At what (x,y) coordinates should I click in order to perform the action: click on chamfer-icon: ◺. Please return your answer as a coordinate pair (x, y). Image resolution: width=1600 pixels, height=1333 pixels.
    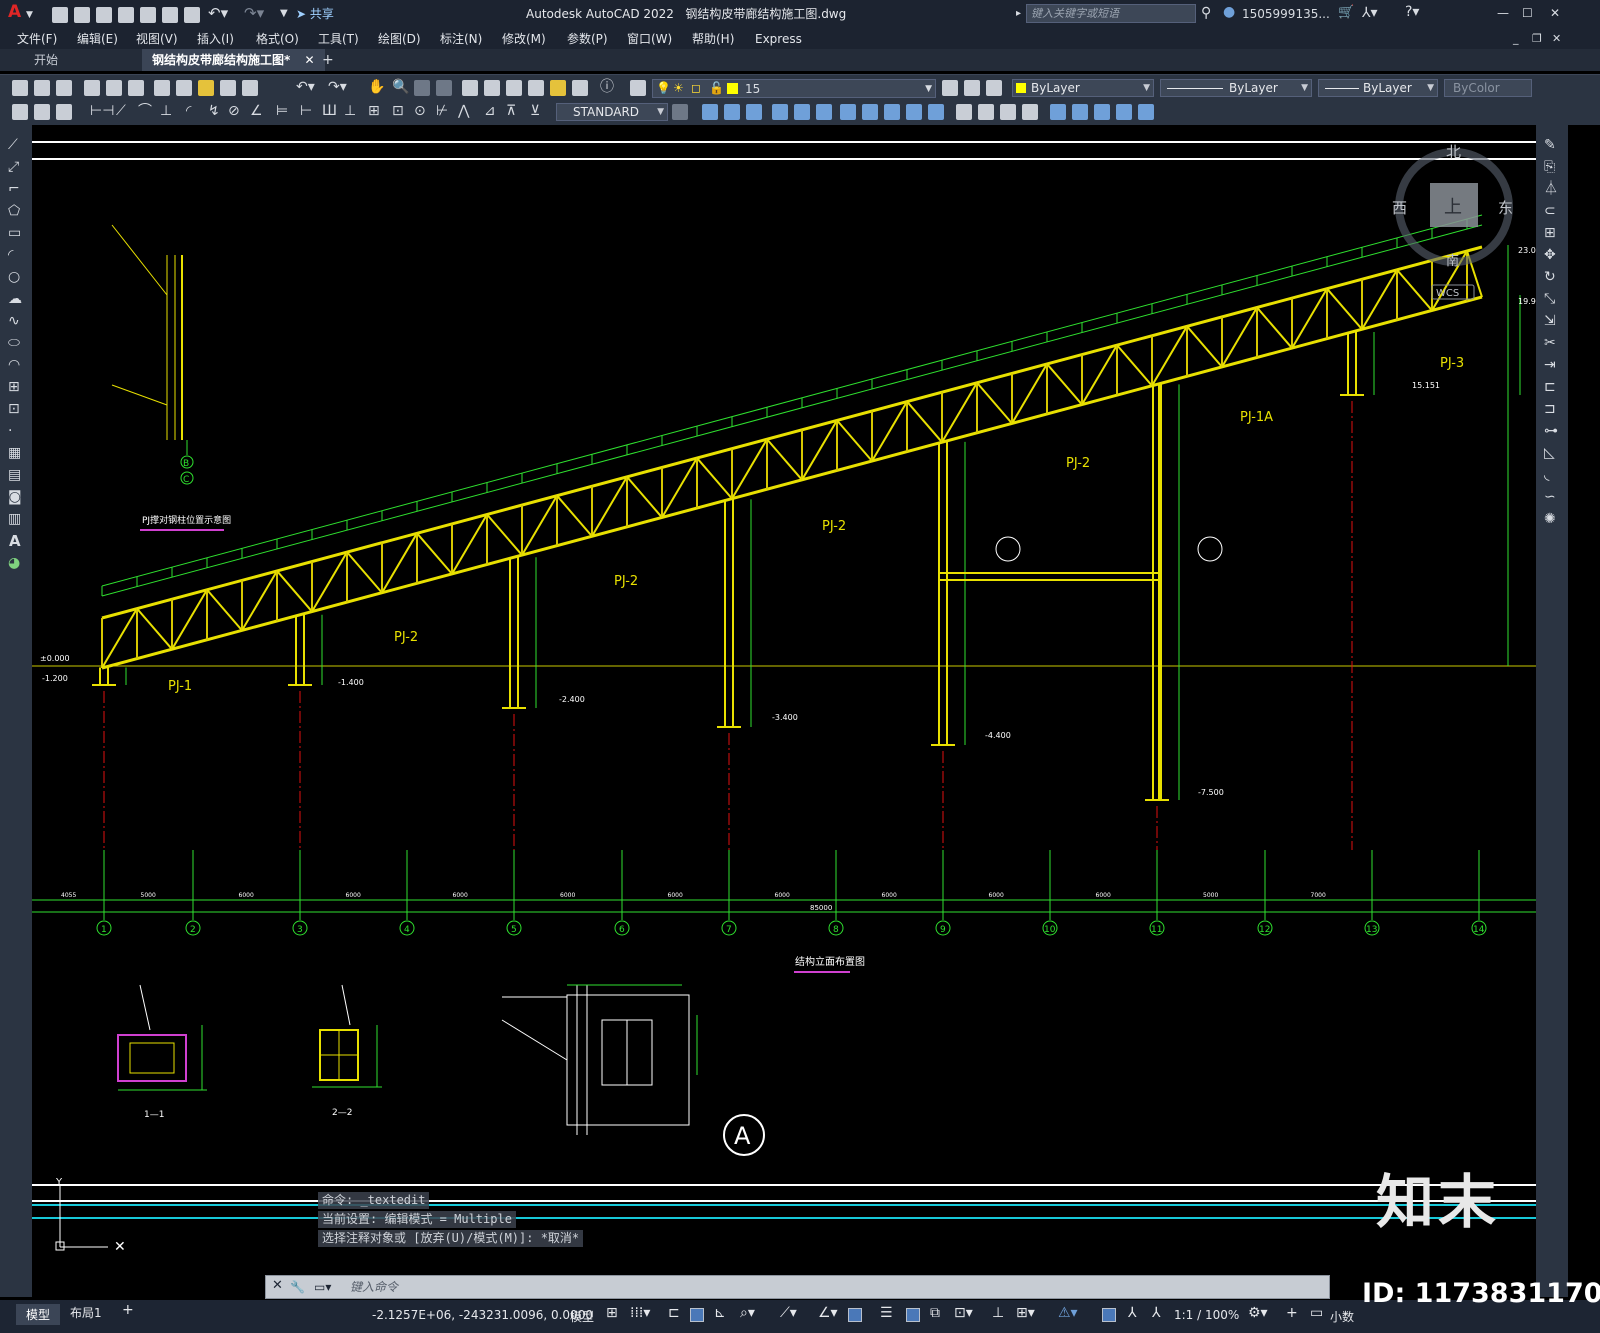
    Looking at the image, I should click on (1549, 453).